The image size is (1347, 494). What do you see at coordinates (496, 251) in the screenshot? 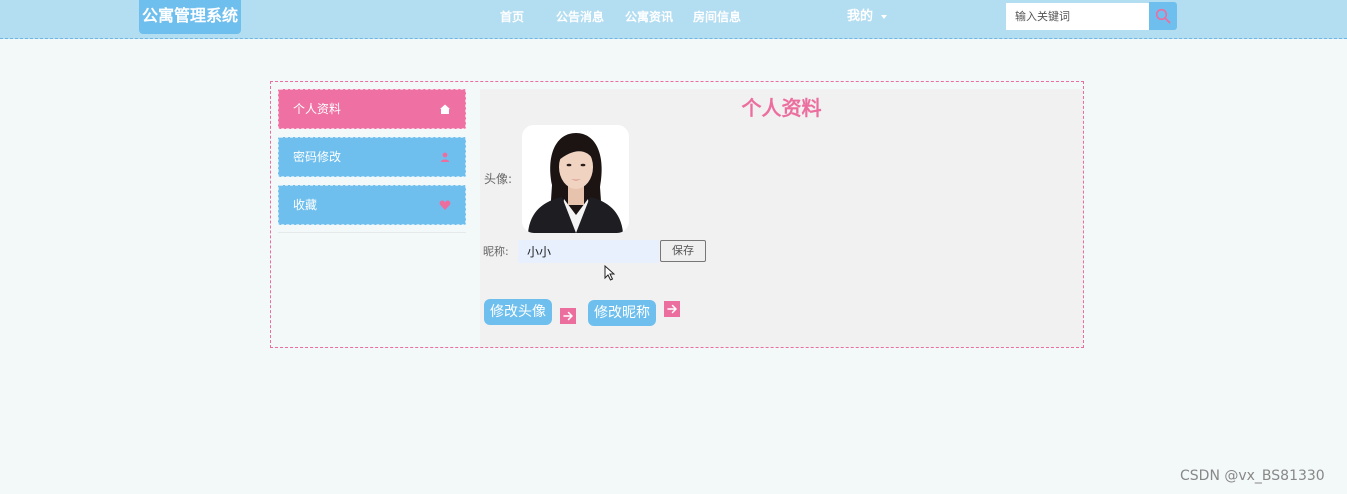
I see `nickname-label: 昵称:` at bounding box center [496, 251].